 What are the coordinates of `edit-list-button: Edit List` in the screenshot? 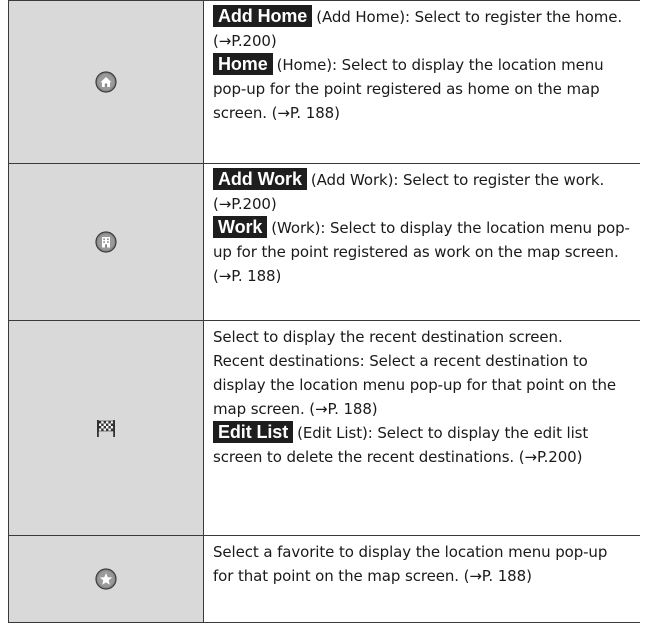 It's located at (253, 432).